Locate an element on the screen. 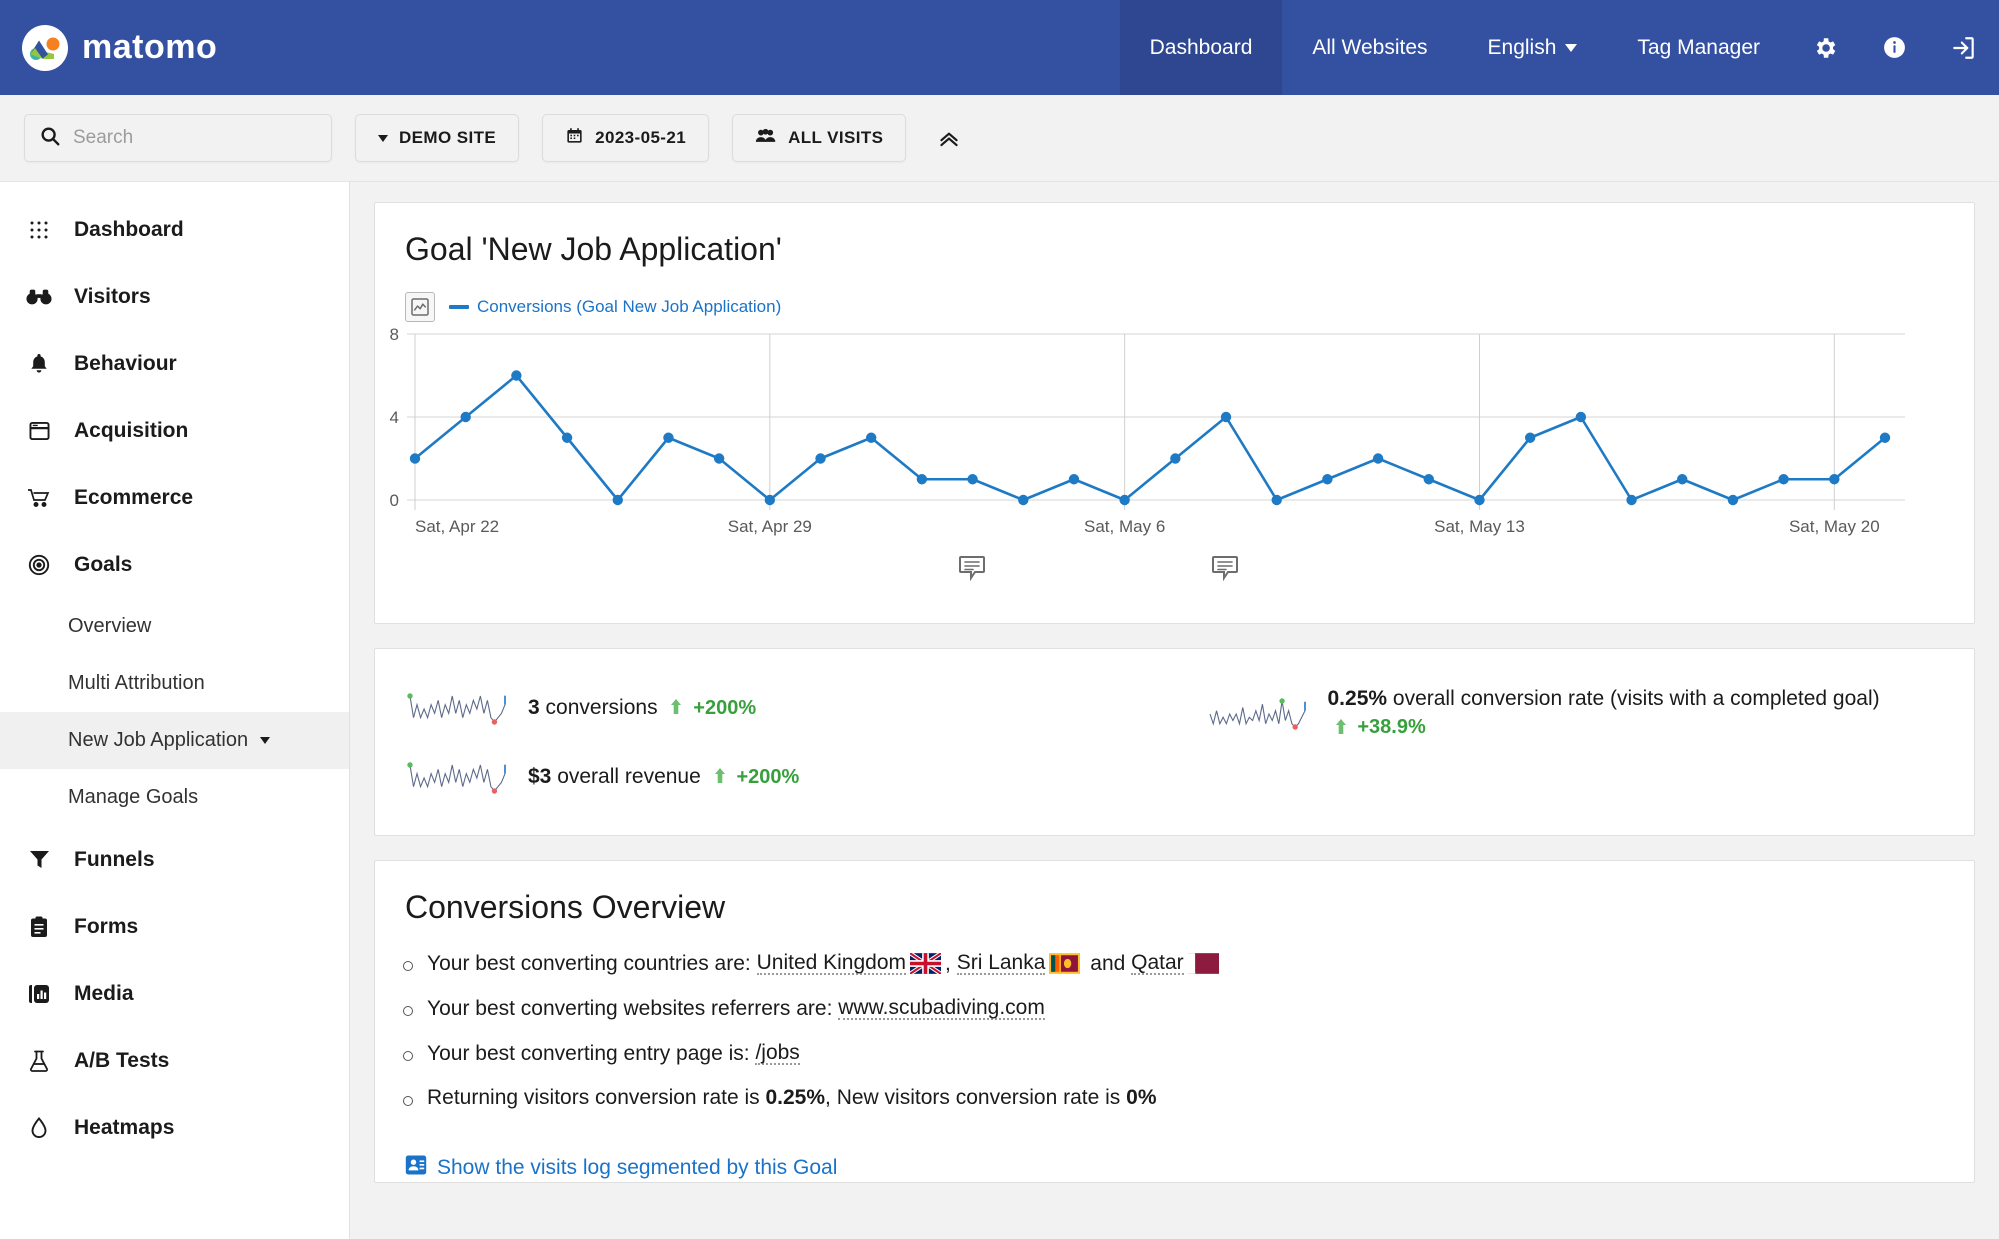 This screenshot has height=1239, width=1999. nav-dashboard: Dashboard is located at coordinates (1201, 47).